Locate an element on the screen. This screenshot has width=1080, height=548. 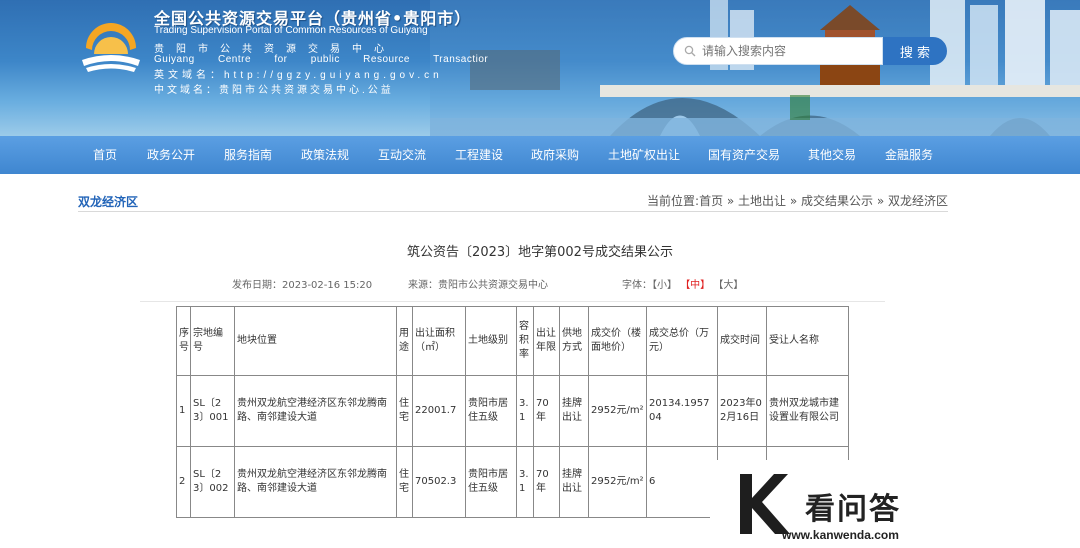
search-field is located at coordinates (778, 51).